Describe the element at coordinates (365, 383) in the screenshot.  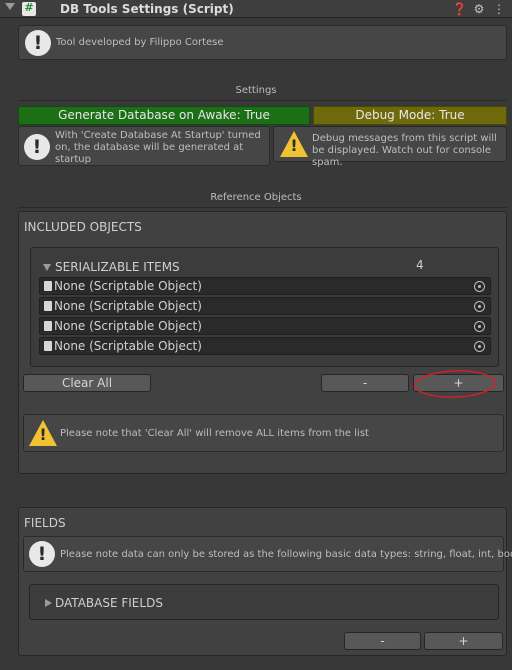
I see `remove-item-button: -` at that location.